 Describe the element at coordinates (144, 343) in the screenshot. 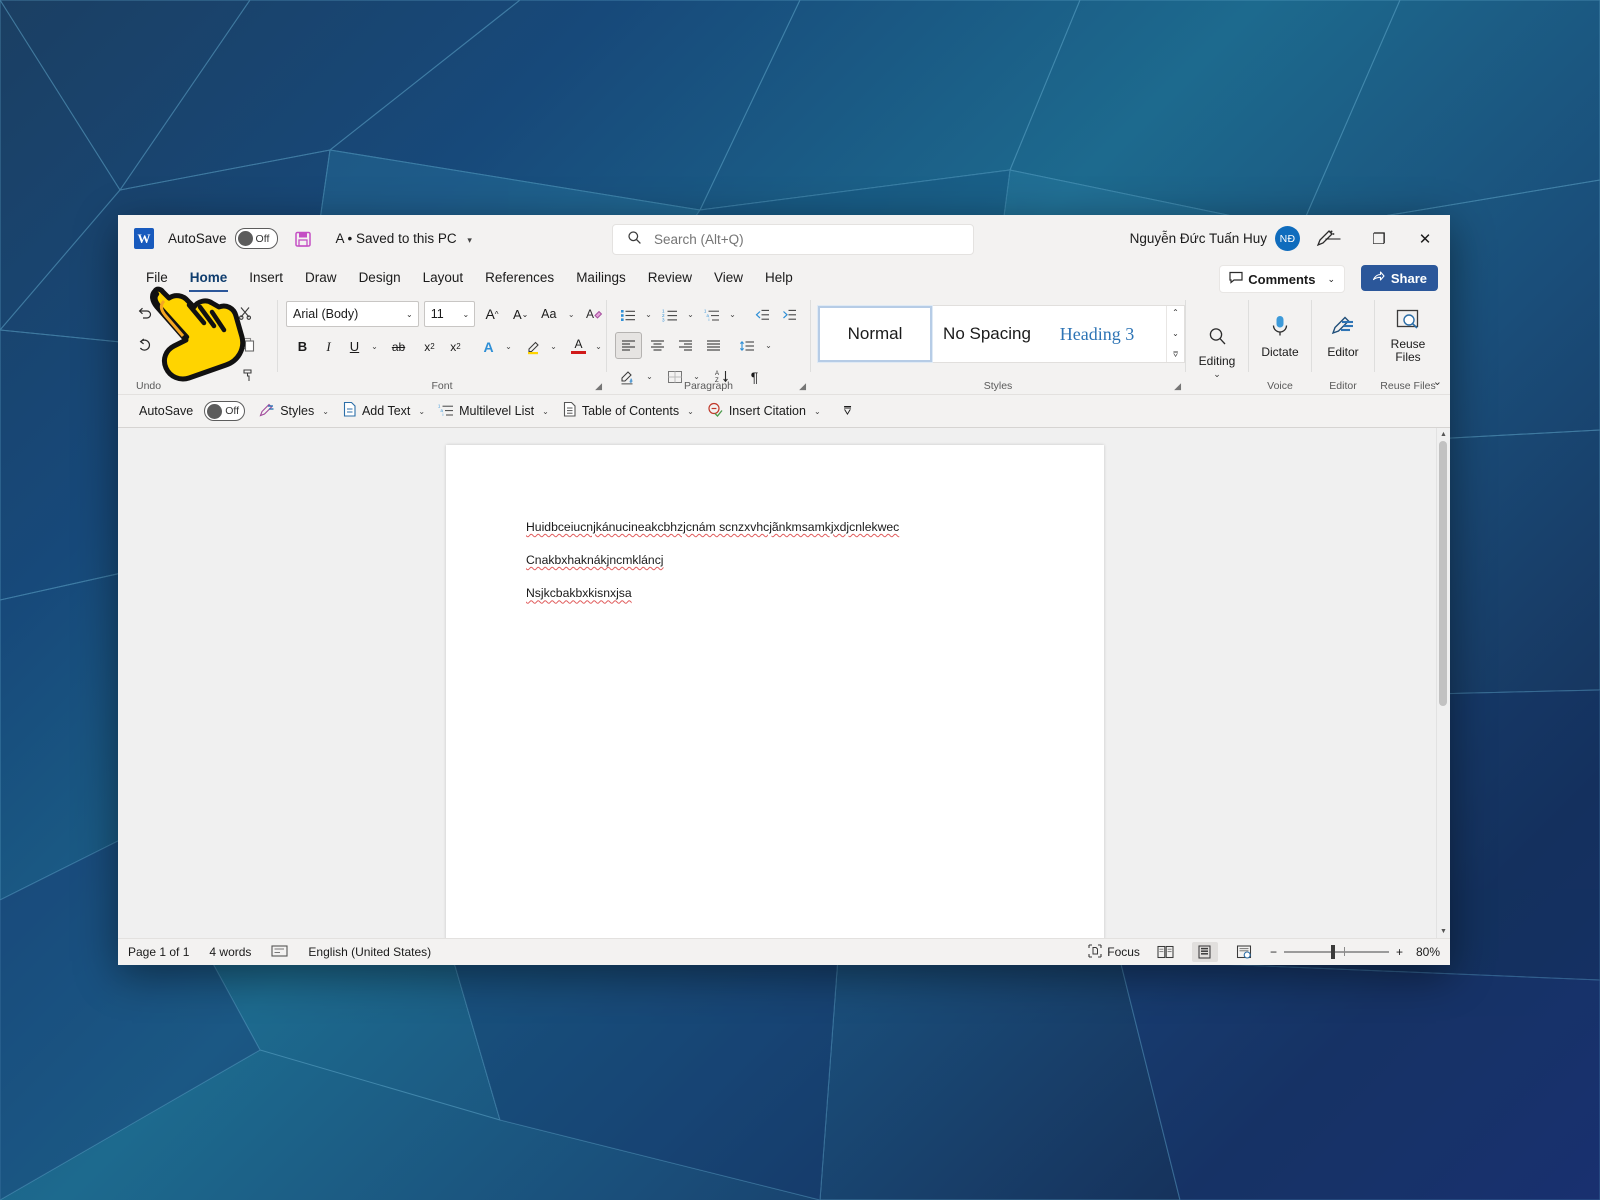

I see `redo-icon` at that location.